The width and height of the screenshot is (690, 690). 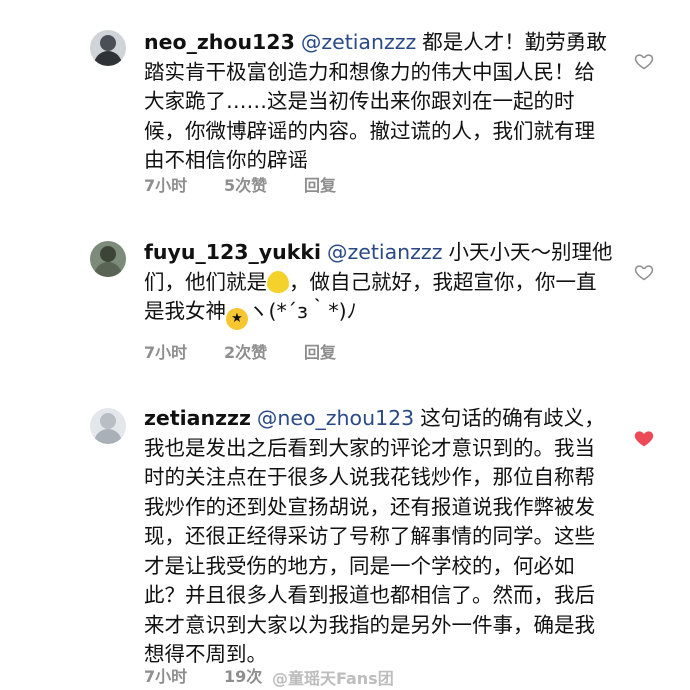 What do you see at coordinates (237, 319) in the screenshot?
I see `star-struck-emoji-icon: ★` at bounding box center [237, 319].